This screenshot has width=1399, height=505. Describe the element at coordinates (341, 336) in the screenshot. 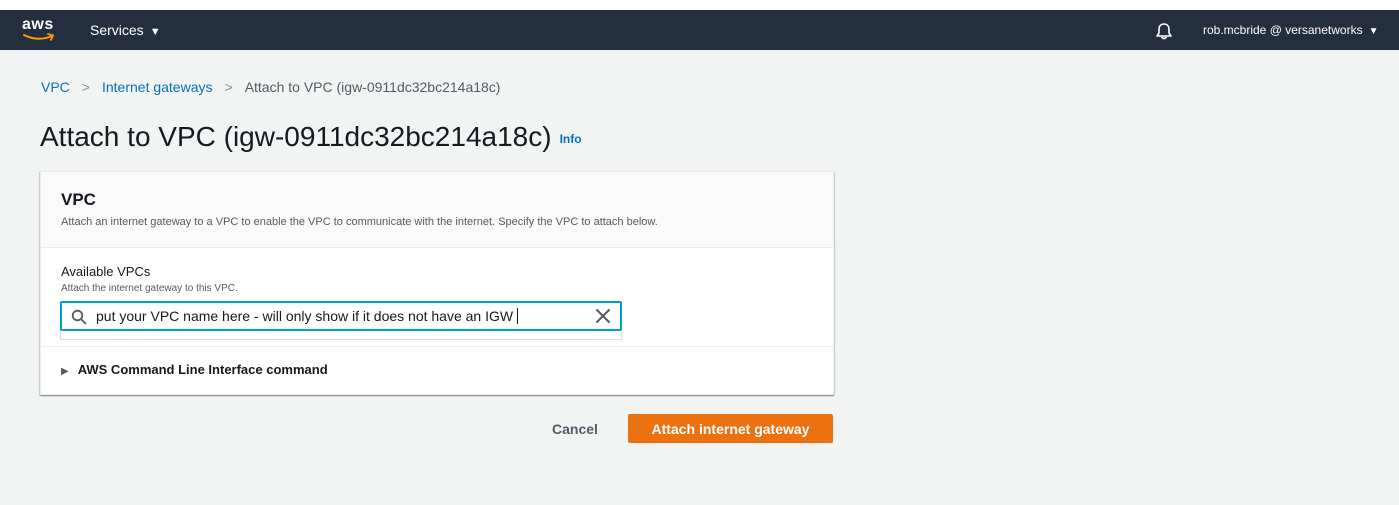

I see `vpc-dropdown-list` at that location.